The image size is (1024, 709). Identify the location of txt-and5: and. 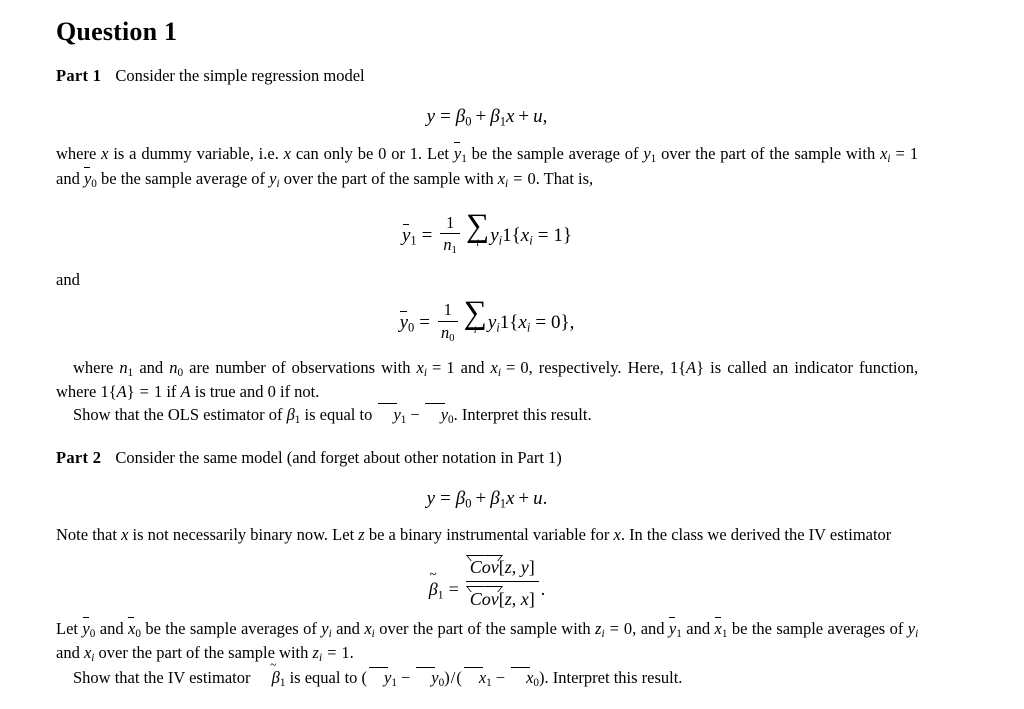
(348, 629).